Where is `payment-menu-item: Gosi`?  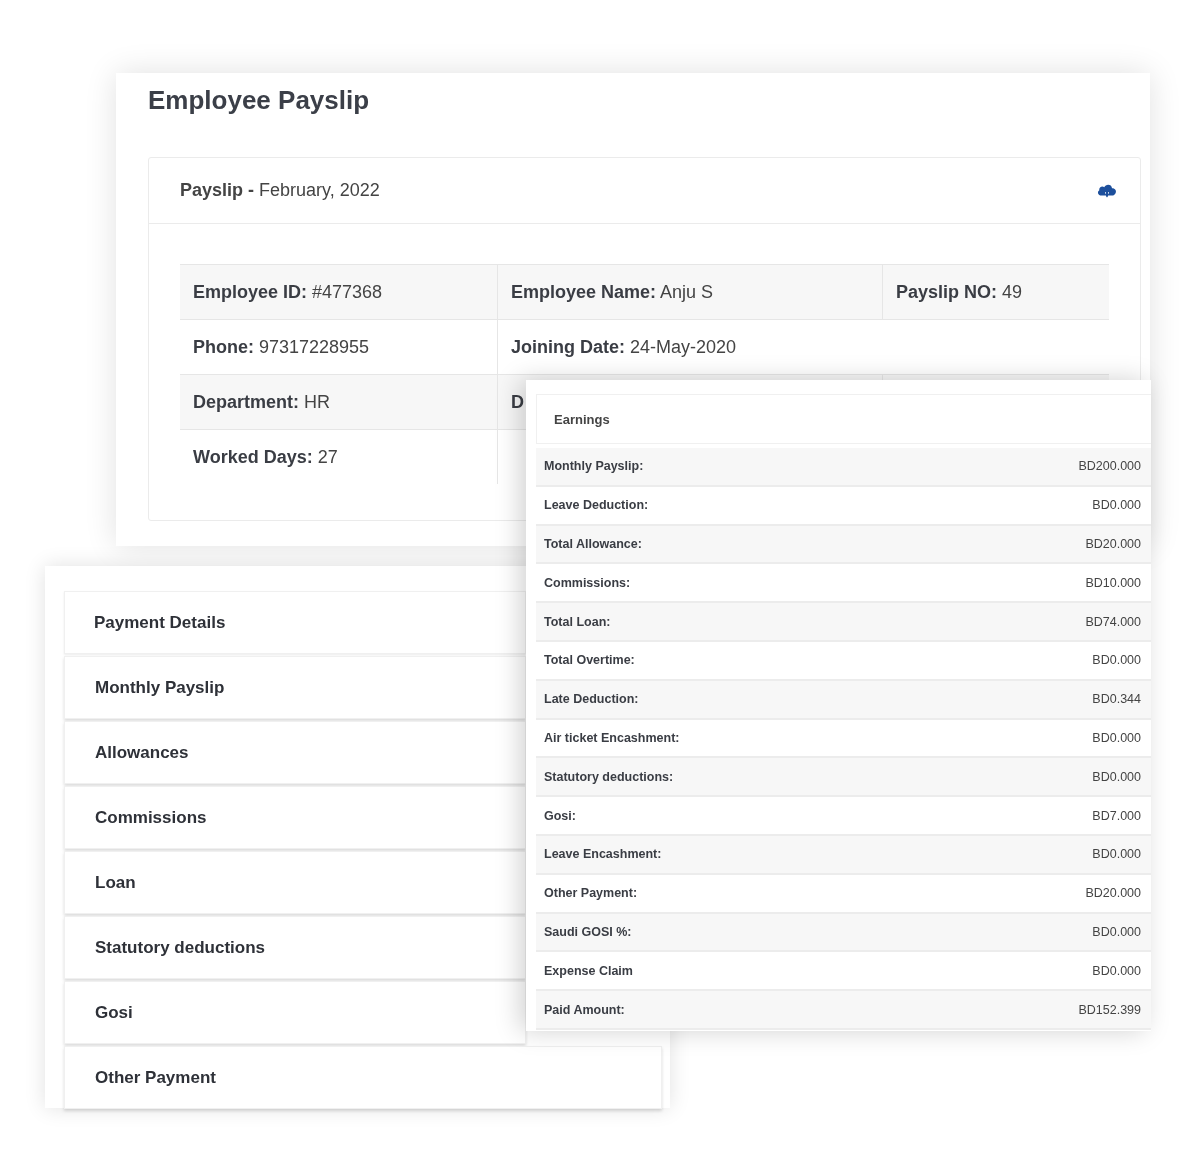
payment-menu-item: Gosi is located at coordinates (295, 1012).